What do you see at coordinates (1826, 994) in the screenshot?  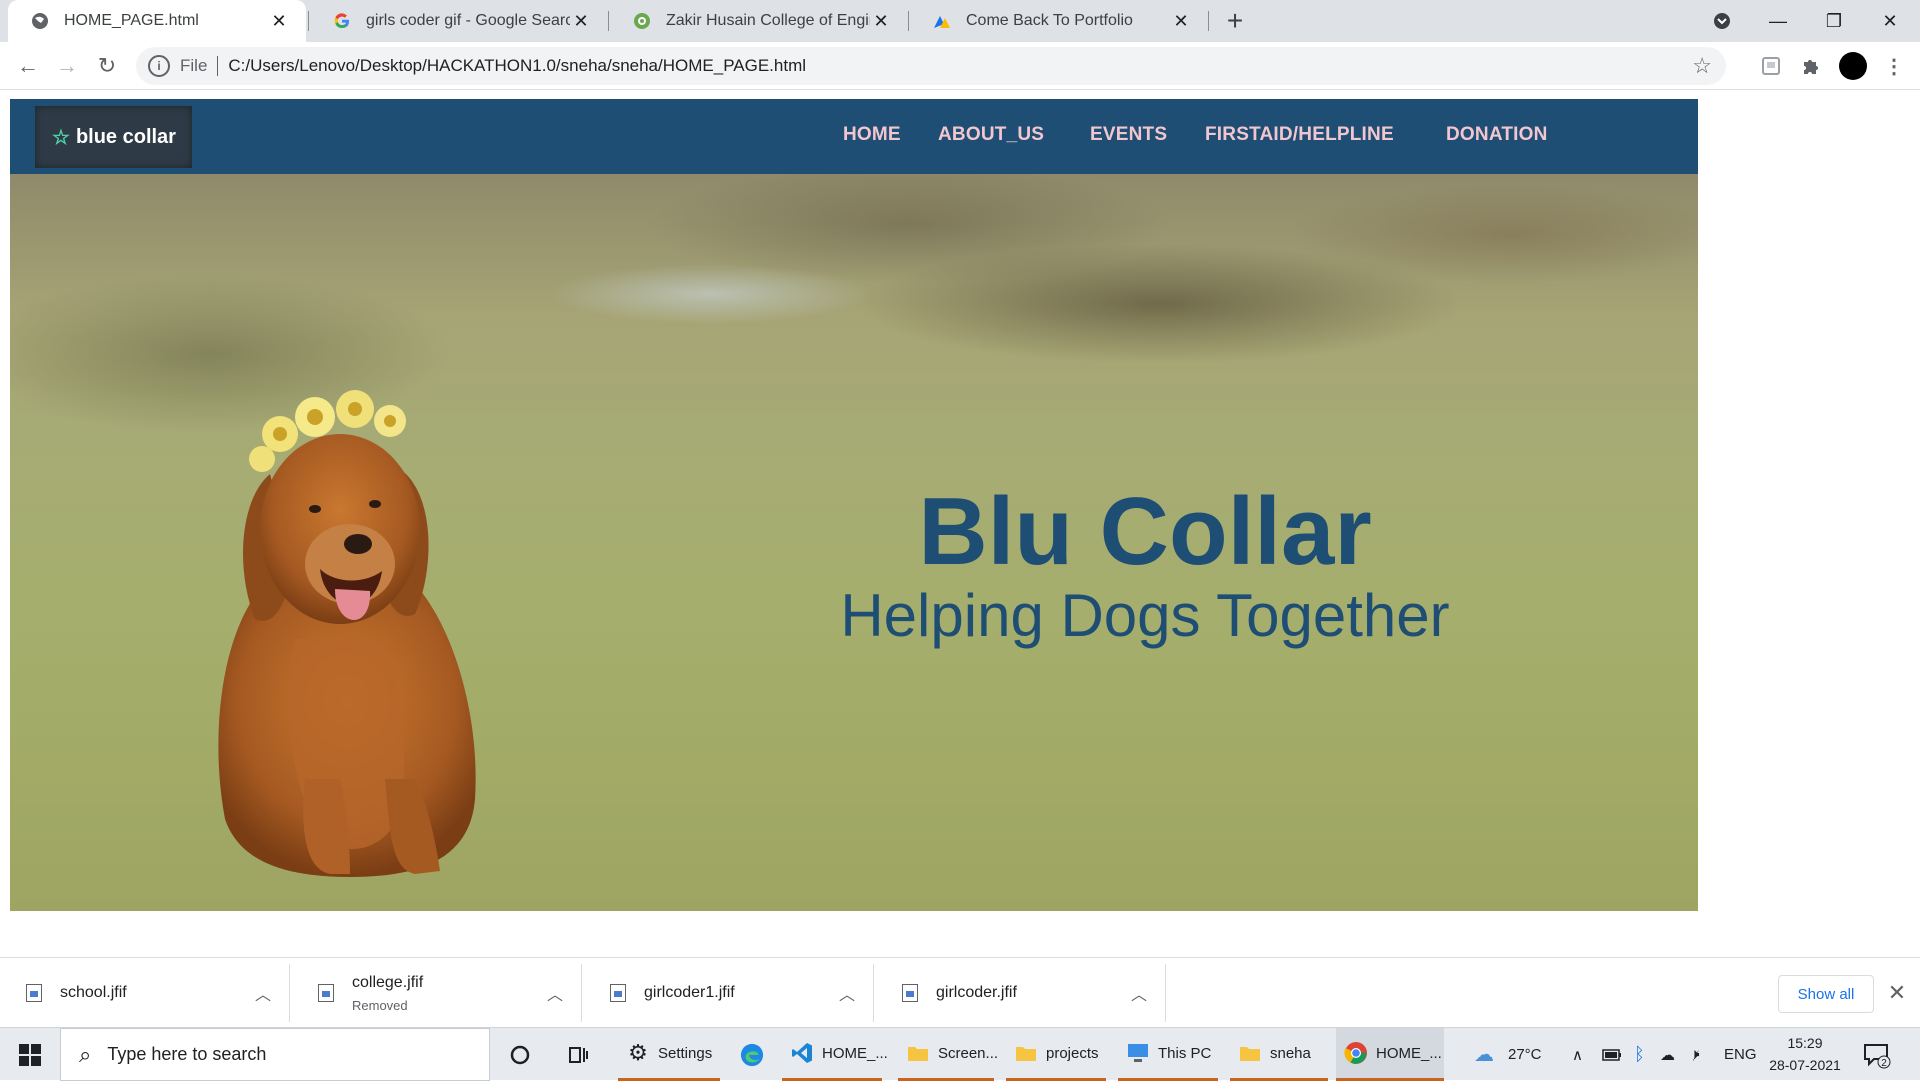 I see `show-all-button: Show all` at bounding box center [1826, 994].